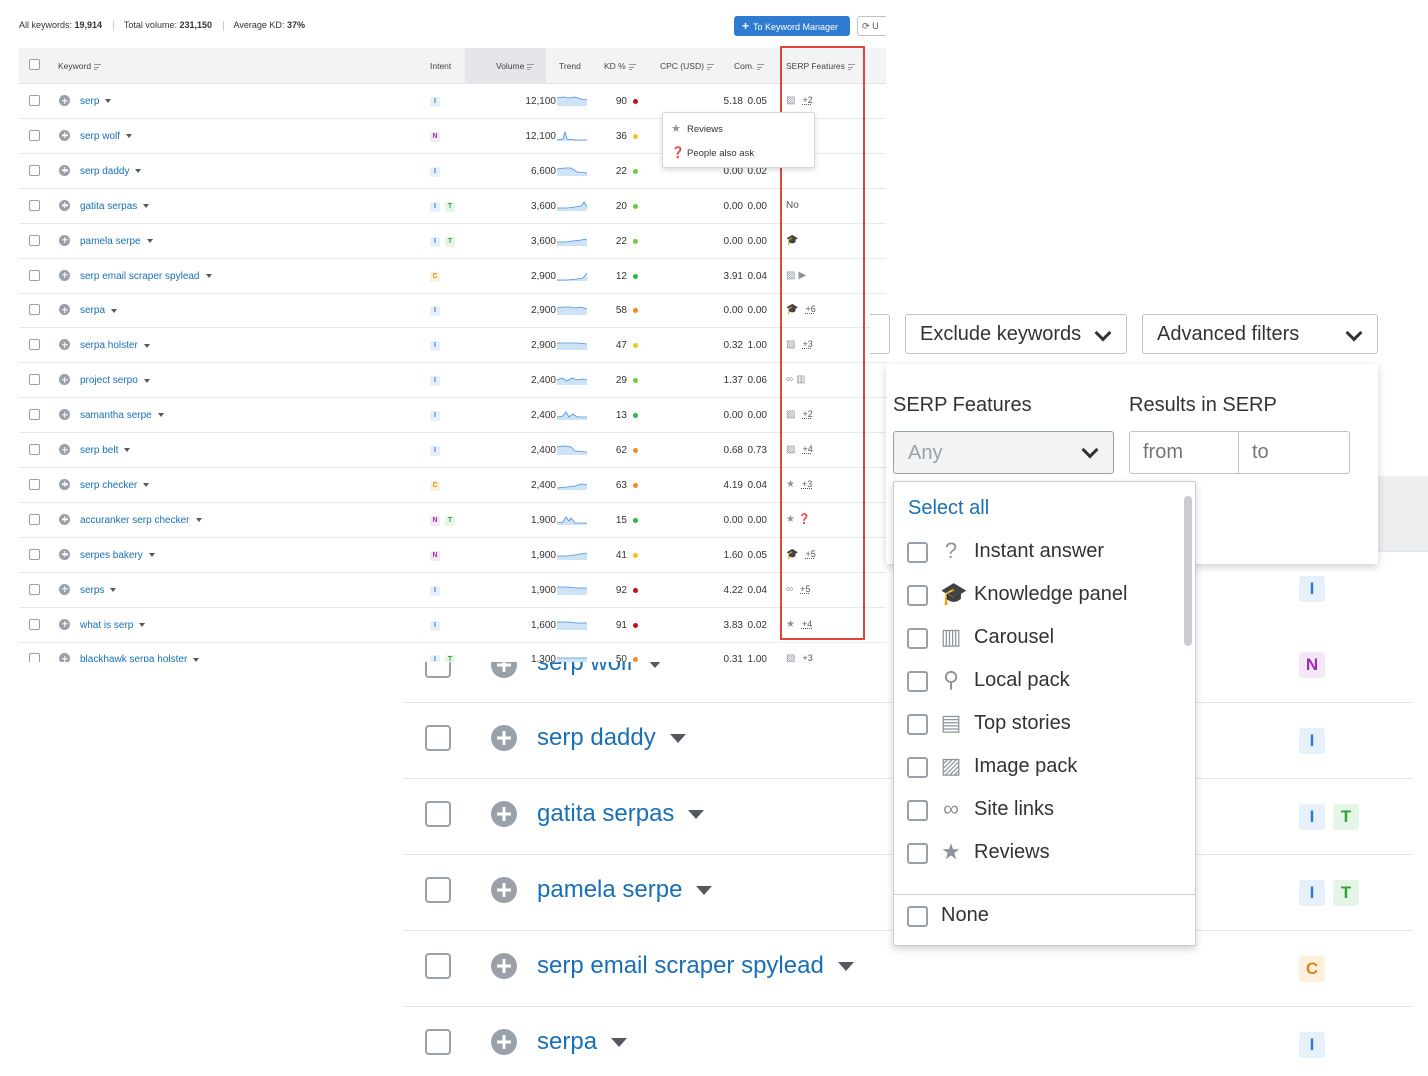 Image resolution: width=1428 pixels, height=1076 pixels. Describe the element at coordinates (1184, 452) in the screenshot. I see `results-from-input` at that location.